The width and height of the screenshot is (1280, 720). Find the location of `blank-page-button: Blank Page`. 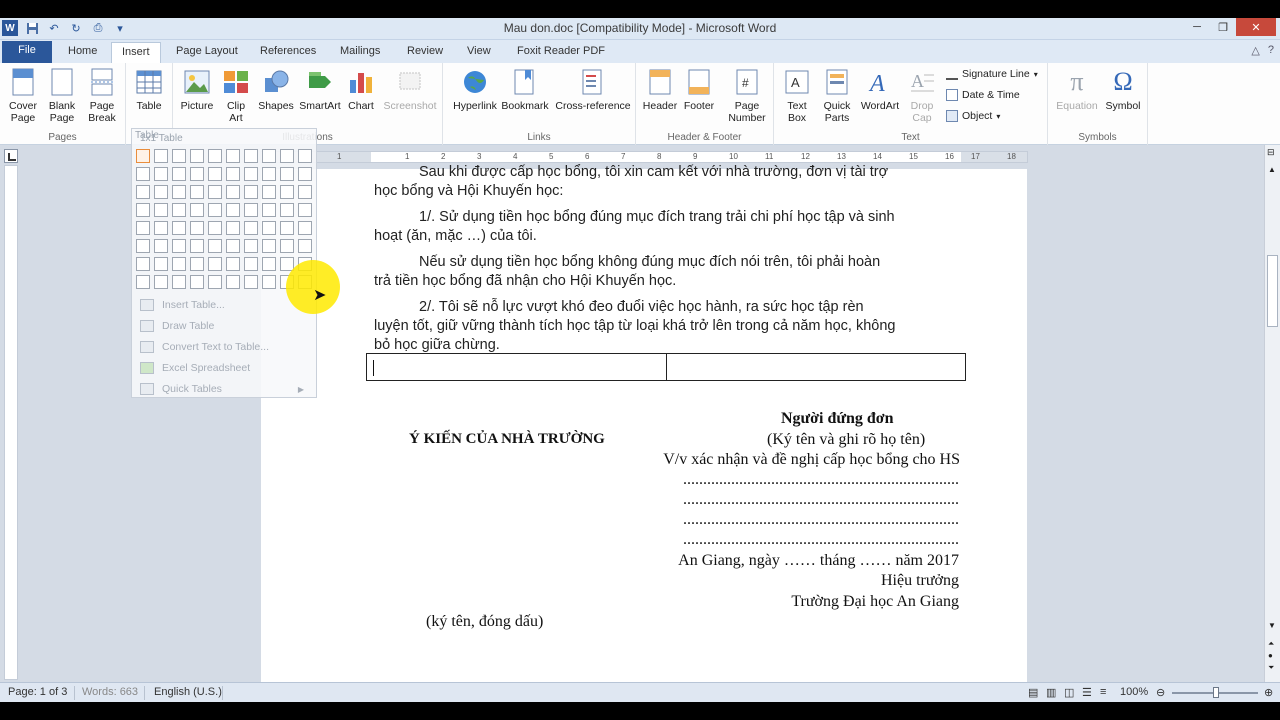

blank-page-button: Blank Page is located at coordinates (62, 95).